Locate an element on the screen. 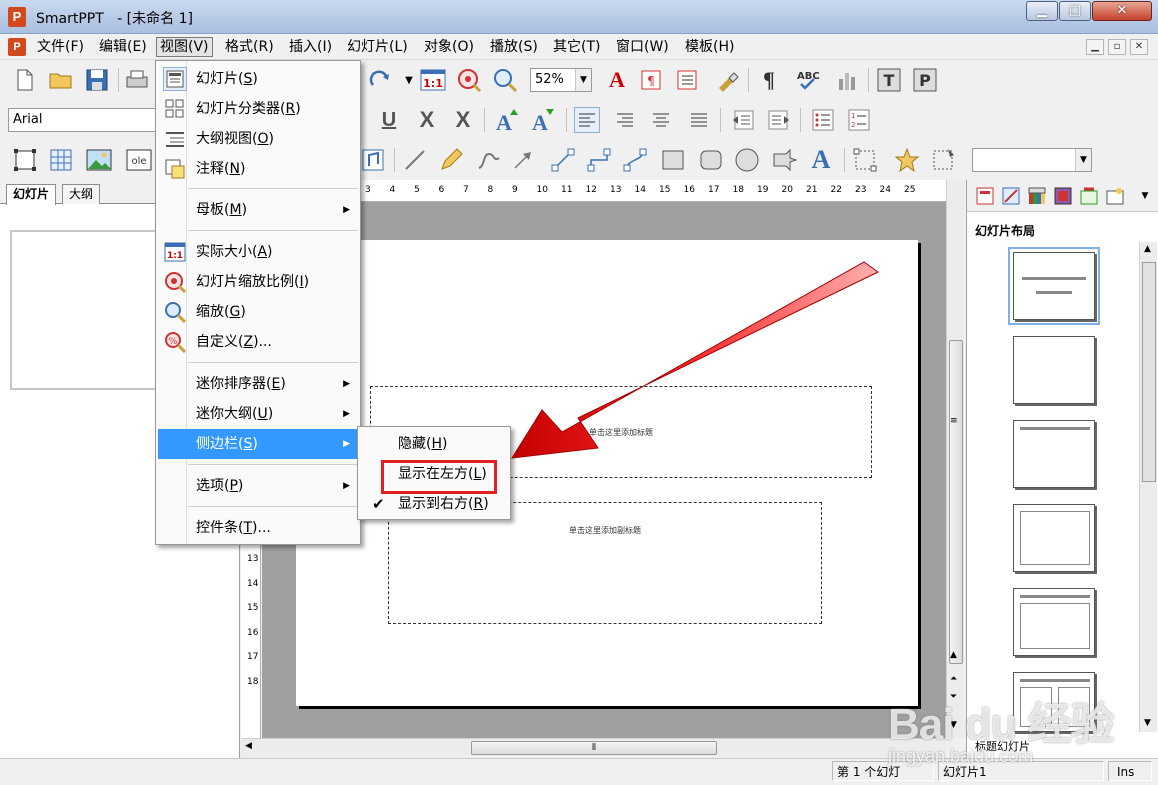 The height and width of the screenshot is (785, 1158). save-icon is located at coordinates (97, 80).